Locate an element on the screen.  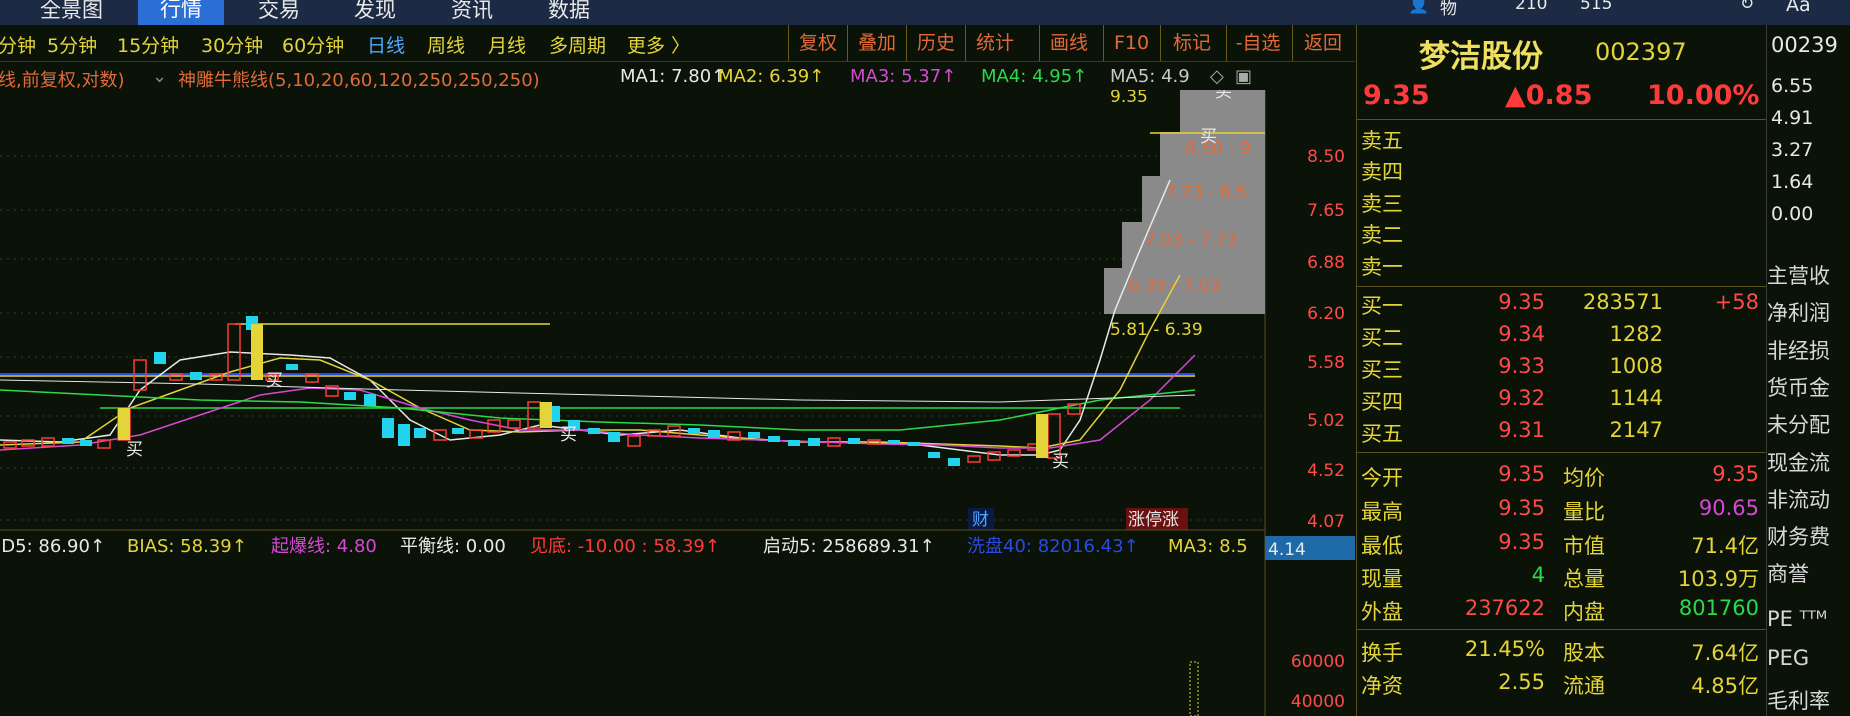
tb-tongji: 统计 is located at coordinates (994, 43).